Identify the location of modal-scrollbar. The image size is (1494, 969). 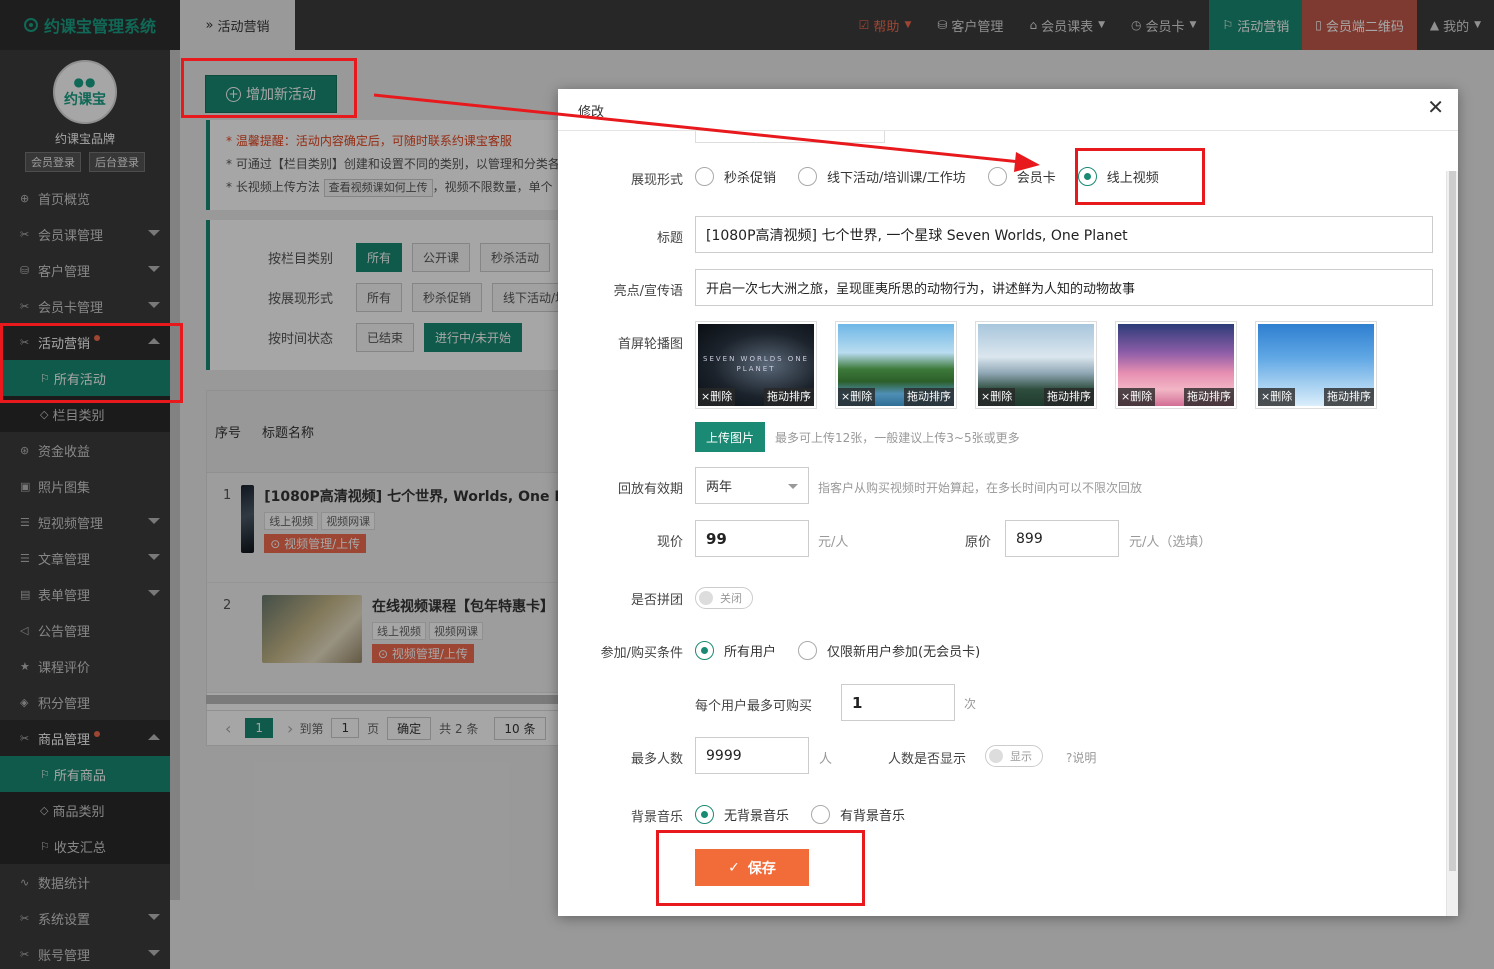
(1452, 543).